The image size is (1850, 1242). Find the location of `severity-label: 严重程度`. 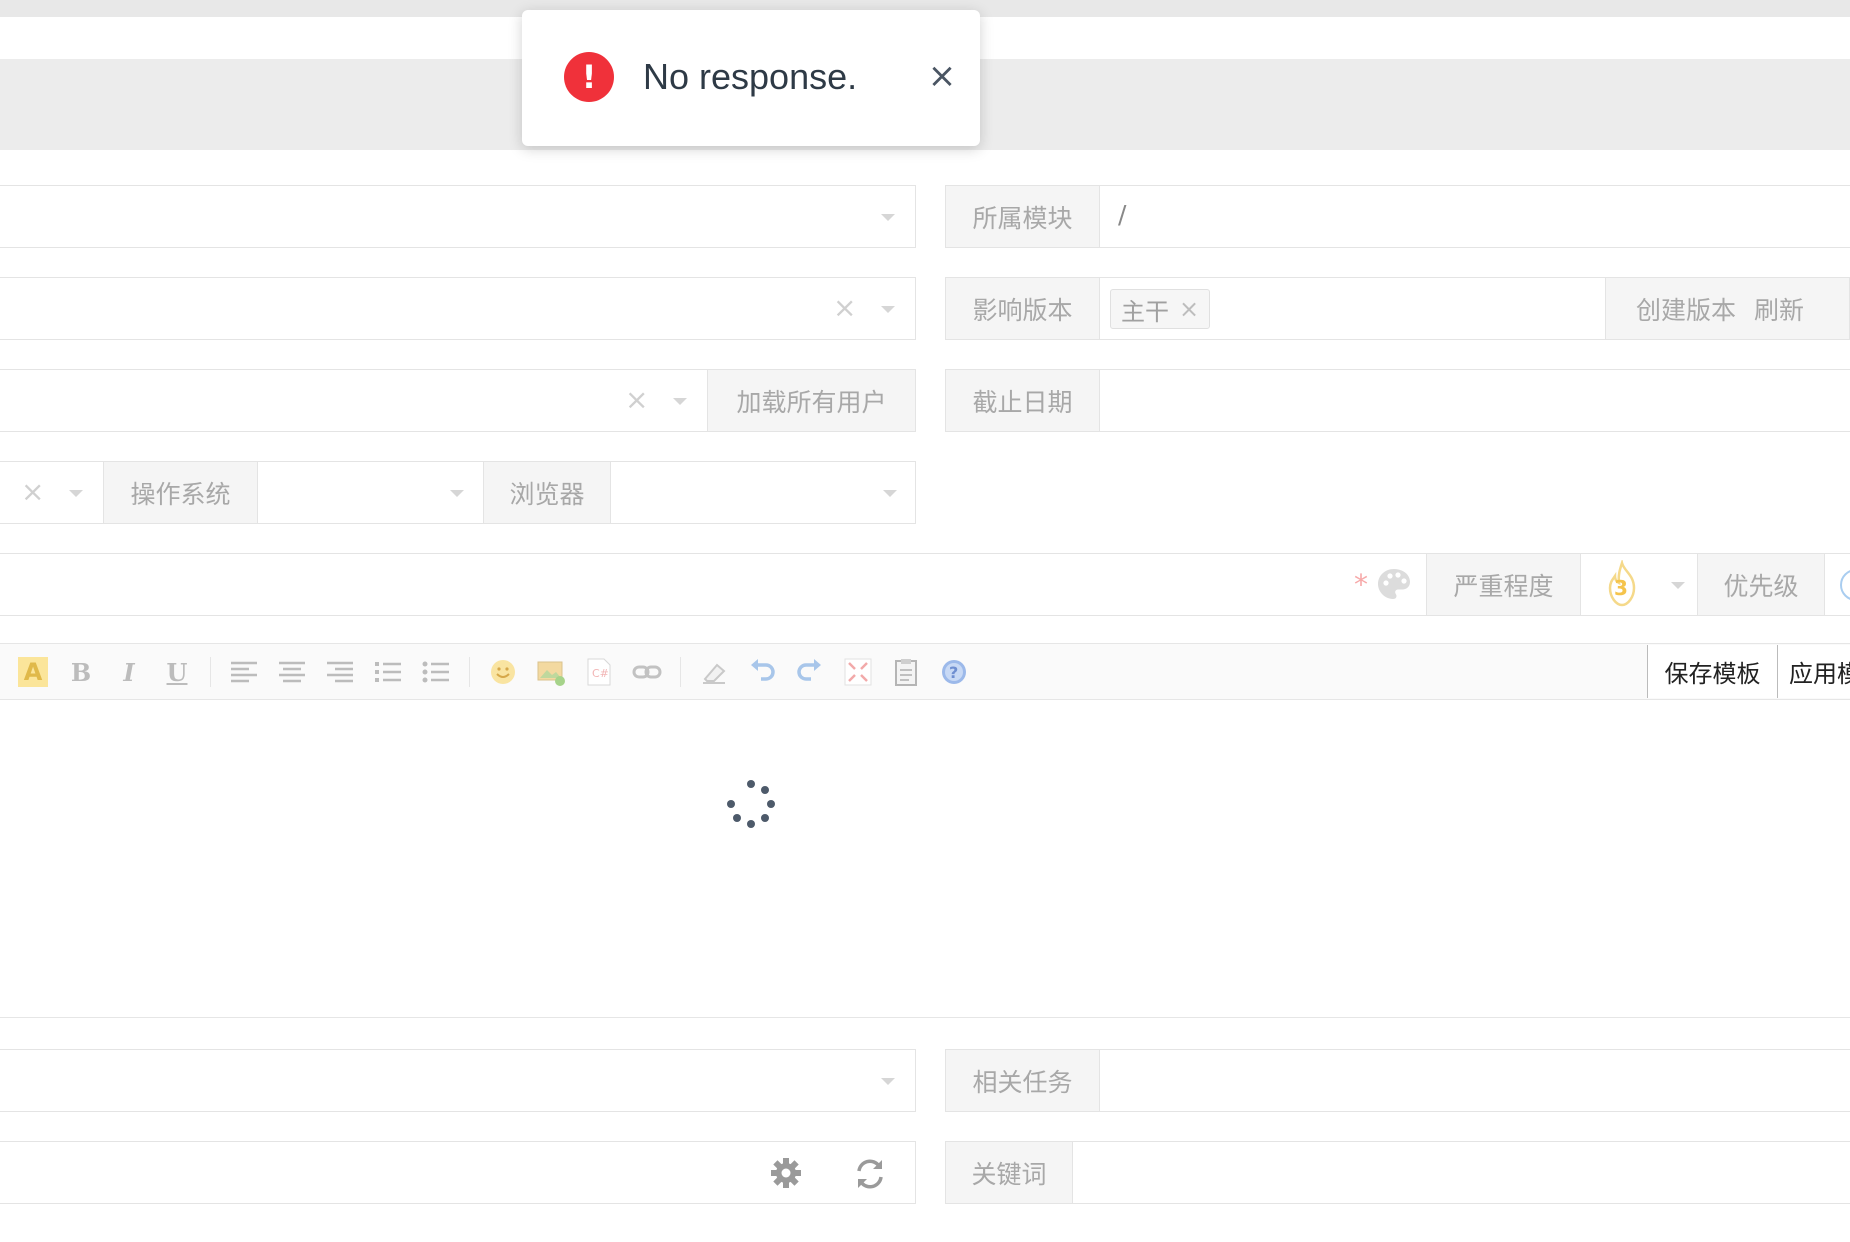

severity-label: 严重程度 is located at coordinates (1503, 584).